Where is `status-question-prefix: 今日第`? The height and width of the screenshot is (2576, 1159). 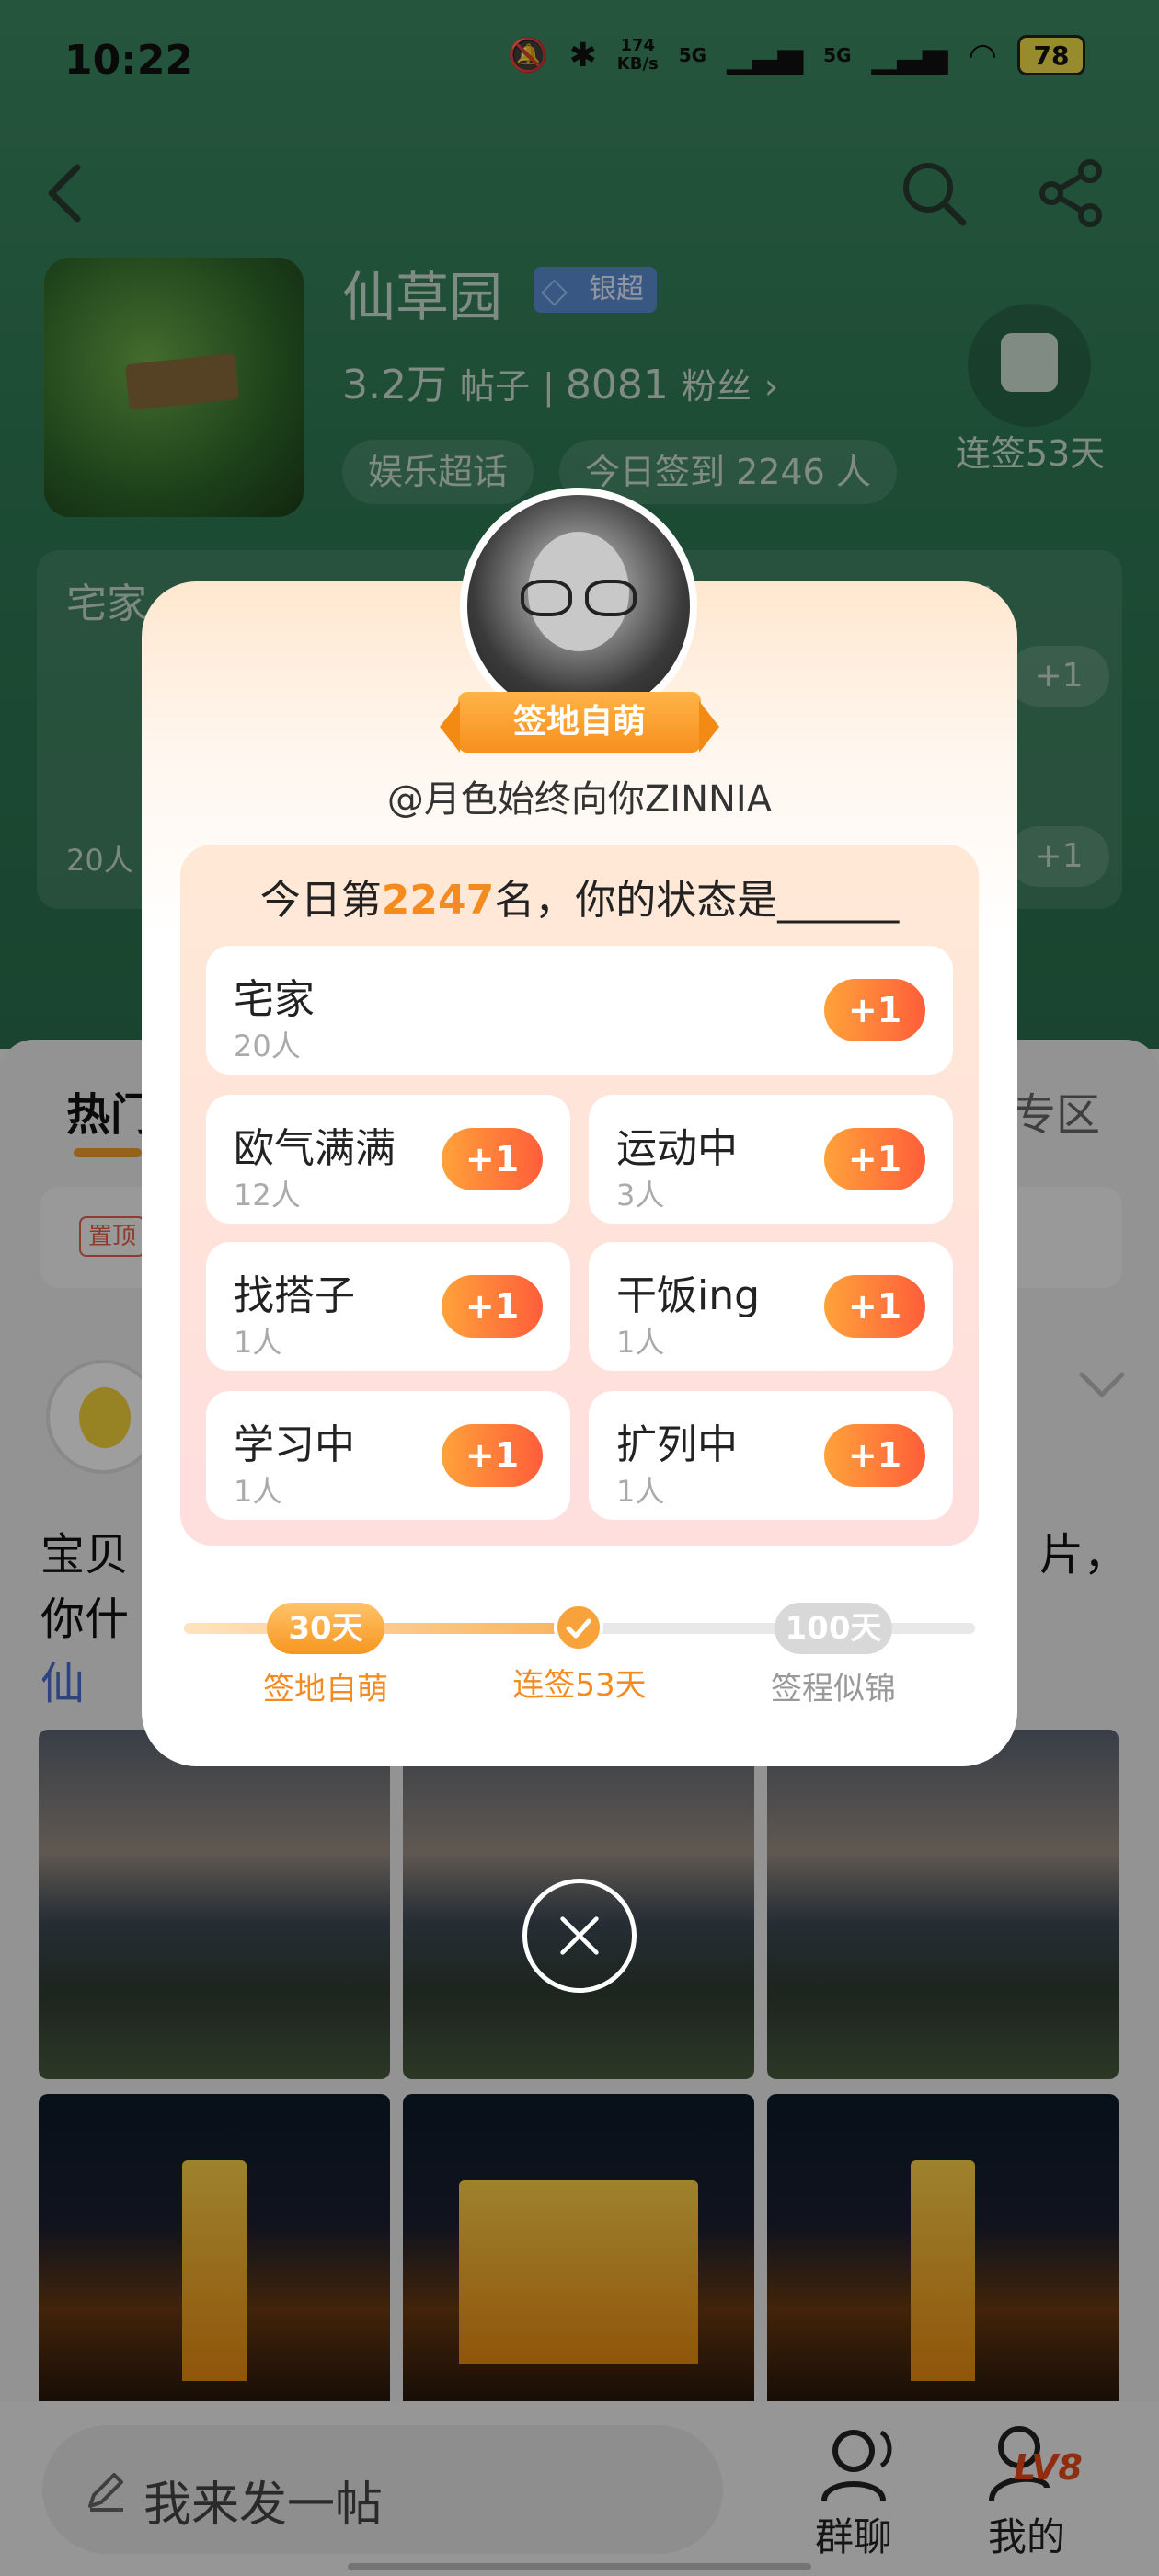
status-question-prefix: 今日第 is located at coordinates (320, 900).